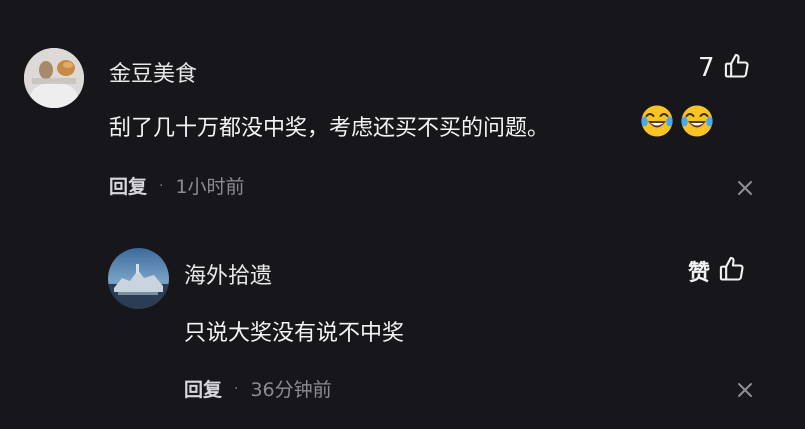  I want to click on like-button: 7, so click(724, 68).